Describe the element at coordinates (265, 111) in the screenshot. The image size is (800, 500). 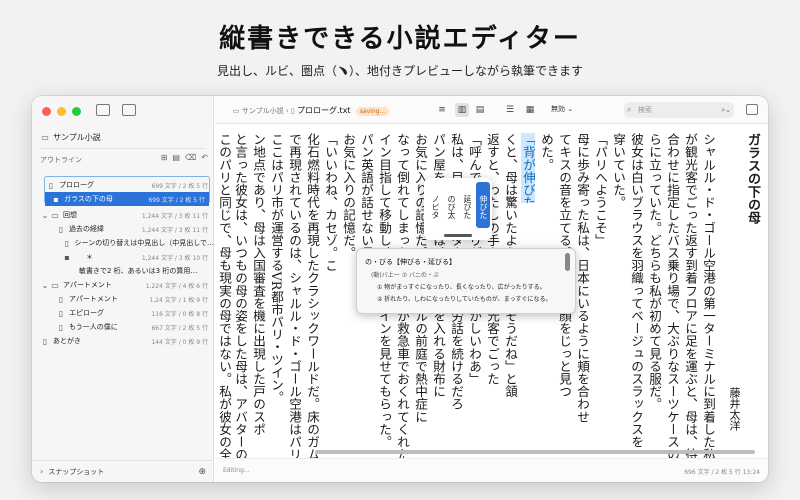
I see `breadcrumb-project: サンプル小説 ›` at that location.